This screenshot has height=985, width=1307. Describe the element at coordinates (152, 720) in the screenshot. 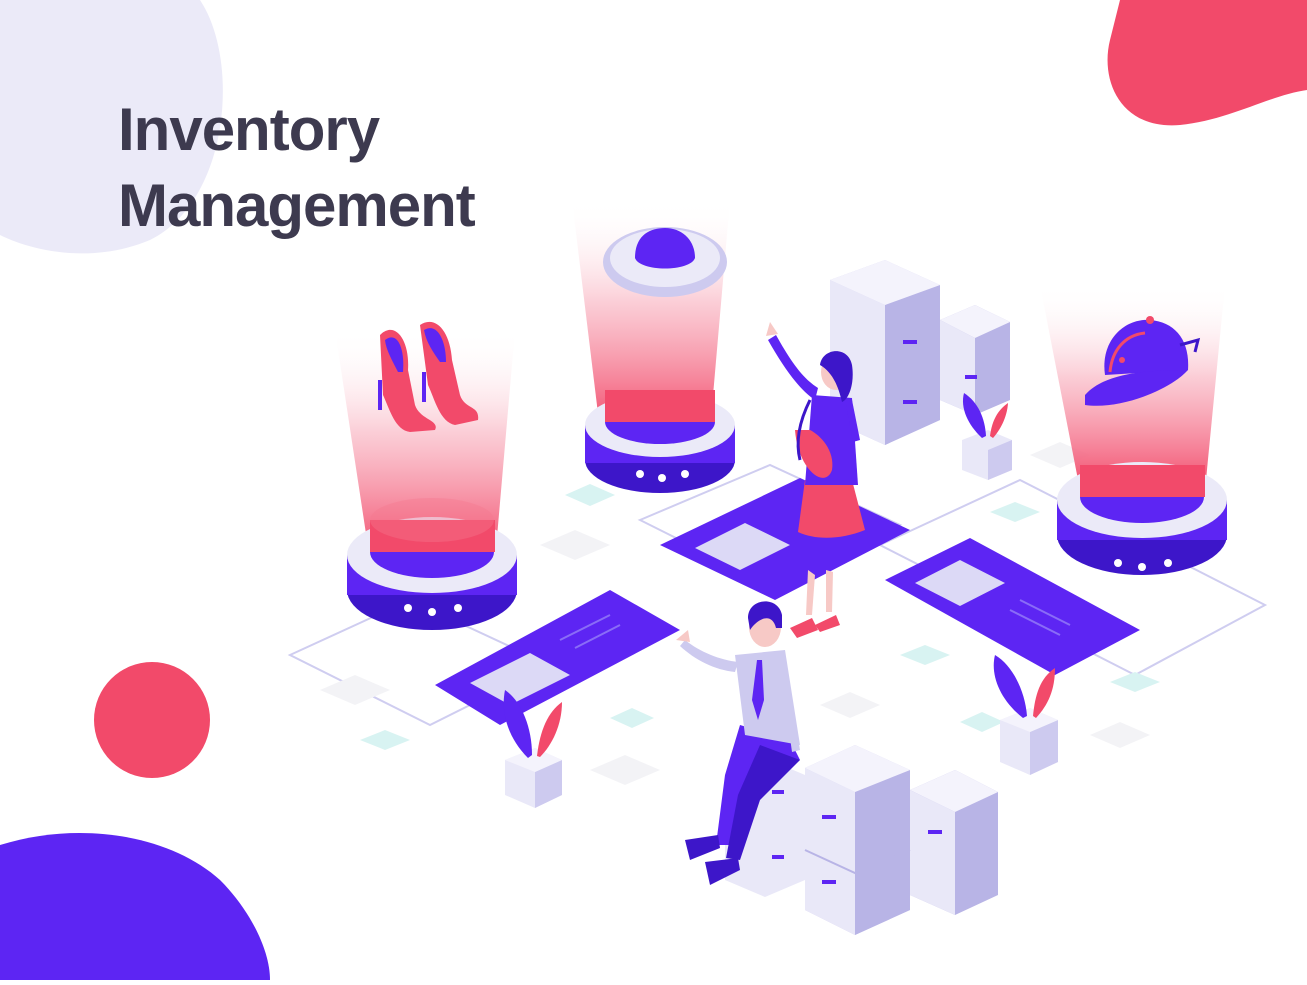

I see `red-circle` at that location.